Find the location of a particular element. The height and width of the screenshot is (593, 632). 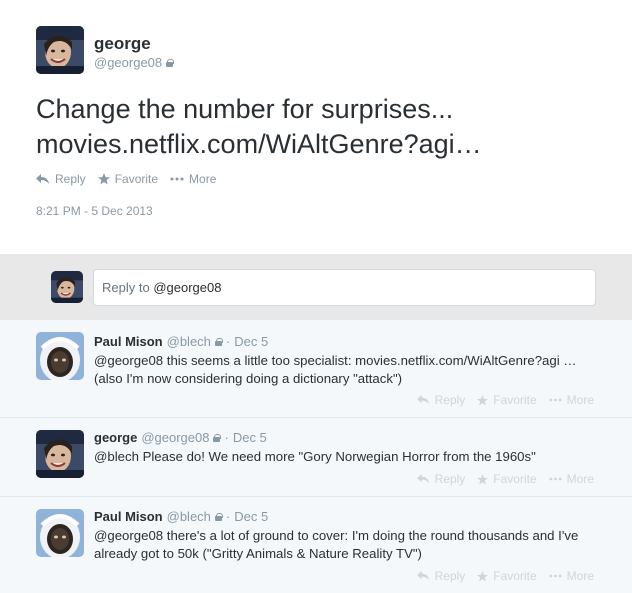

author-handle: @george08 is located at coordinates (134, 62).